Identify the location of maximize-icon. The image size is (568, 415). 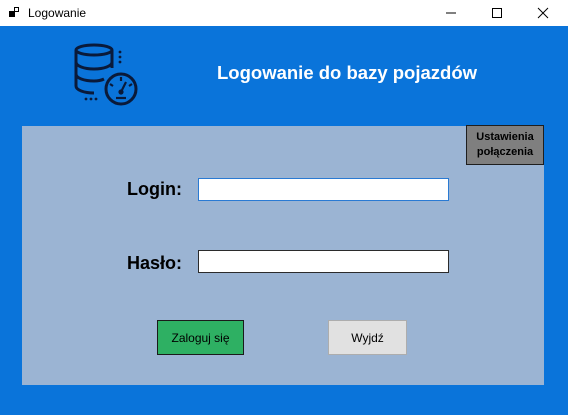
(497, 13).